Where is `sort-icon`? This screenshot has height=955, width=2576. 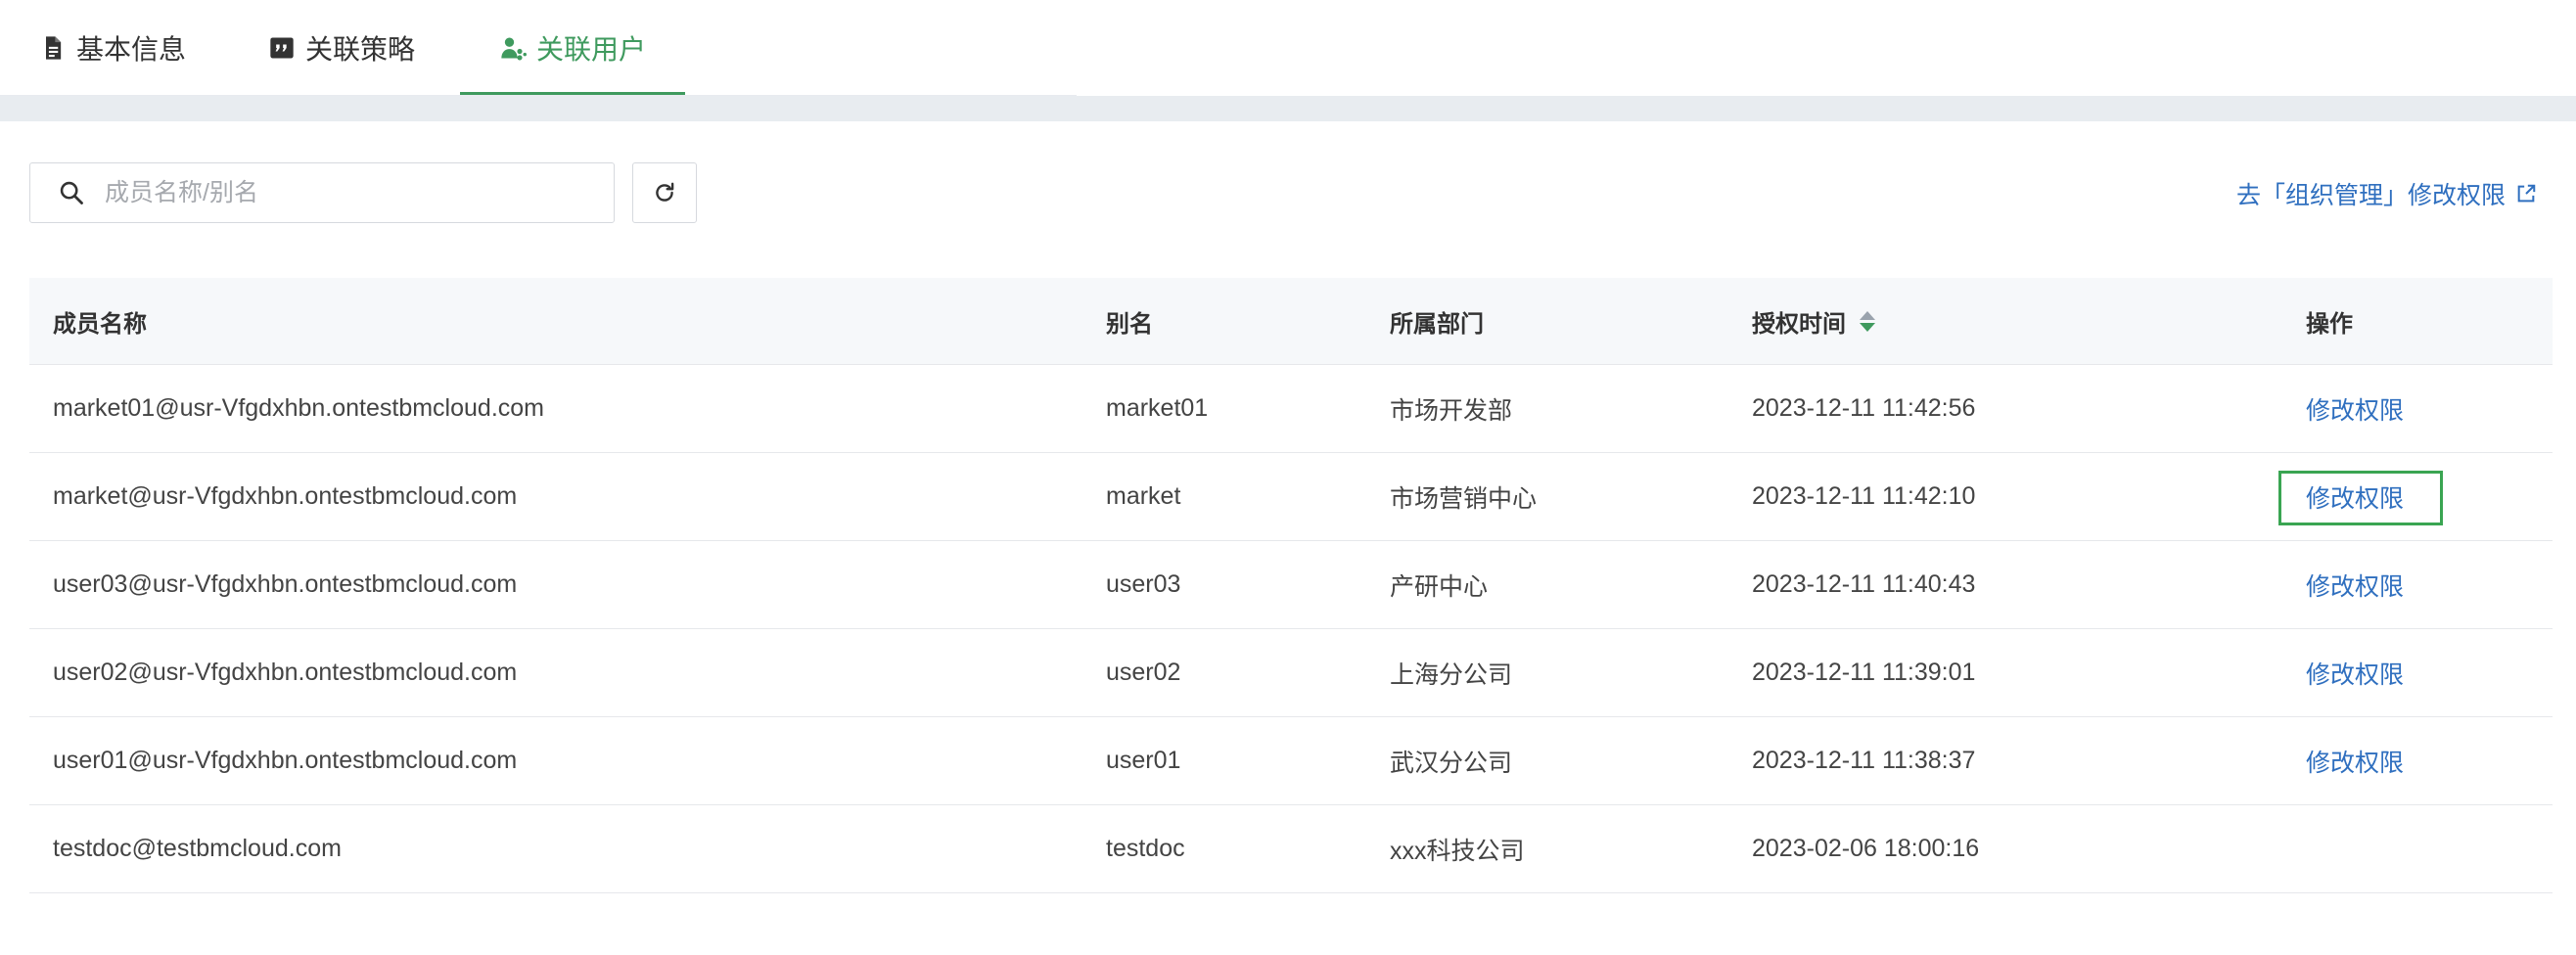 sort-icon is located at coordinates (1868, 321).